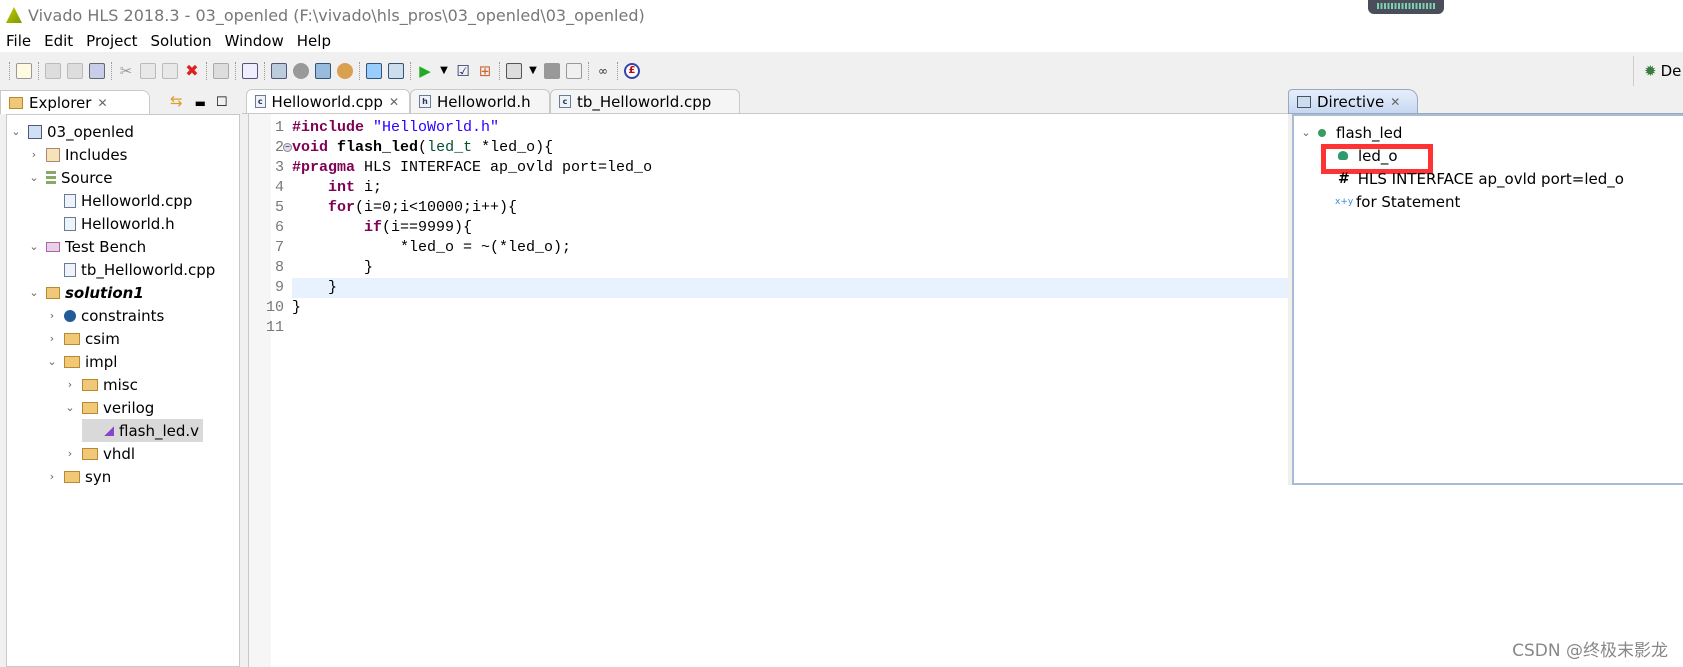 The width and height of the screenshot is (1683, 667). What do you see at coordinates (533, 71) in the screenshot?
I see `export-dropdown-icon: ▼` at bounding box center [533, 71].